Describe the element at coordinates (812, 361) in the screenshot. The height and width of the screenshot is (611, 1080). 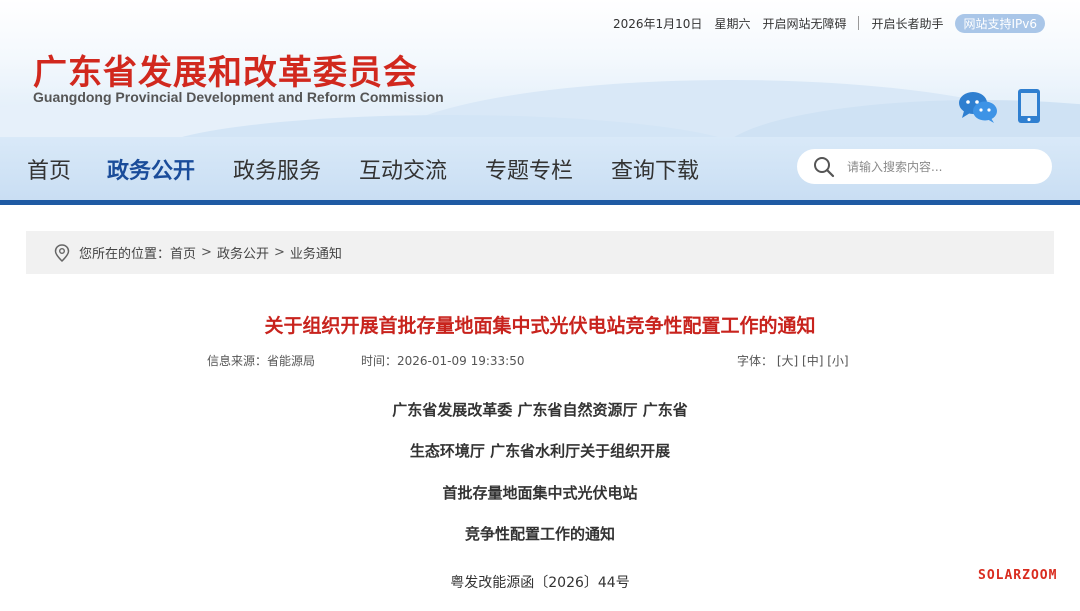
I see `font-size-medium: [中]` at that location.